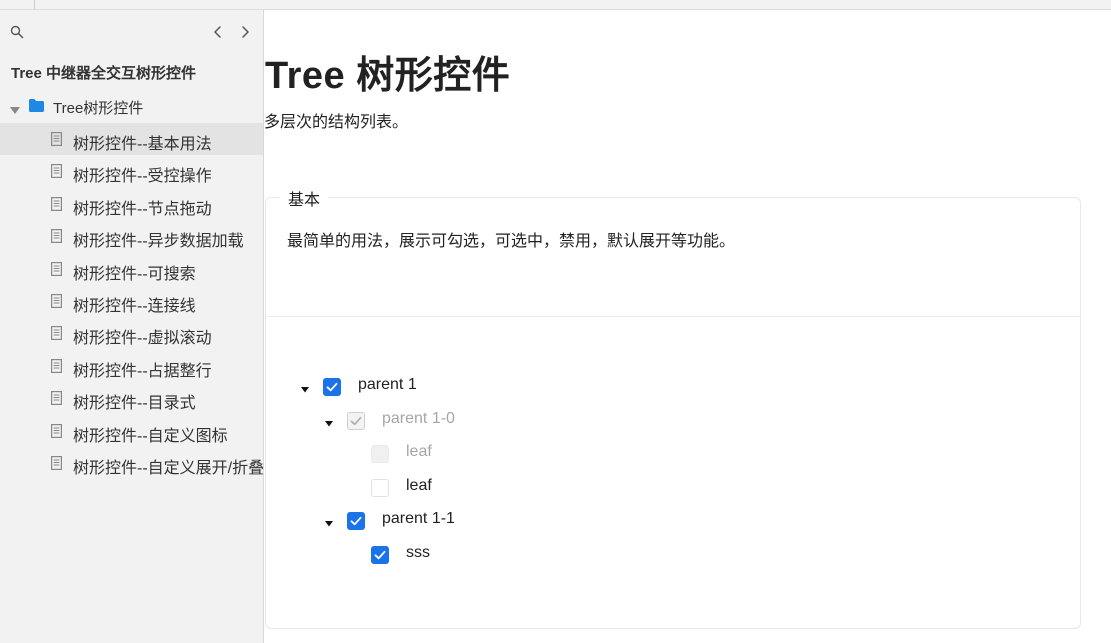  Describe the element at coordinates (387, 385) in the screenshot. I see `tree-node-label: parent 1` at that location.